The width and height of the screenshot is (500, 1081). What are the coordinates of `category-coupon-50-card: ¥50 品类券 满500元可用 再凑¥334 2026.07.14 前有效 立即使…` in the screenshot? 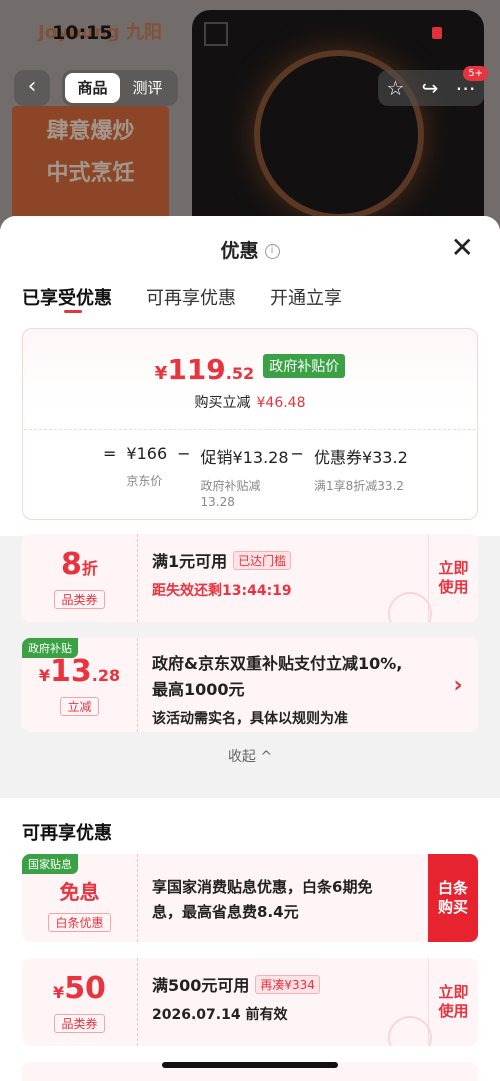 It's located at (250, 1002).